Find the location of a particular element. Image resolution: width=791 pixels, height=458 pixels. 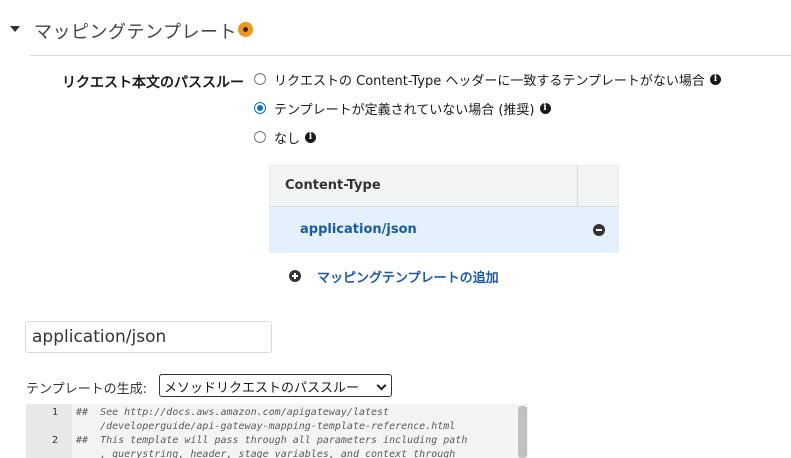

add-mapping-template-button: マッピングテンプレートの追加 is located at coordinates (394, 276).